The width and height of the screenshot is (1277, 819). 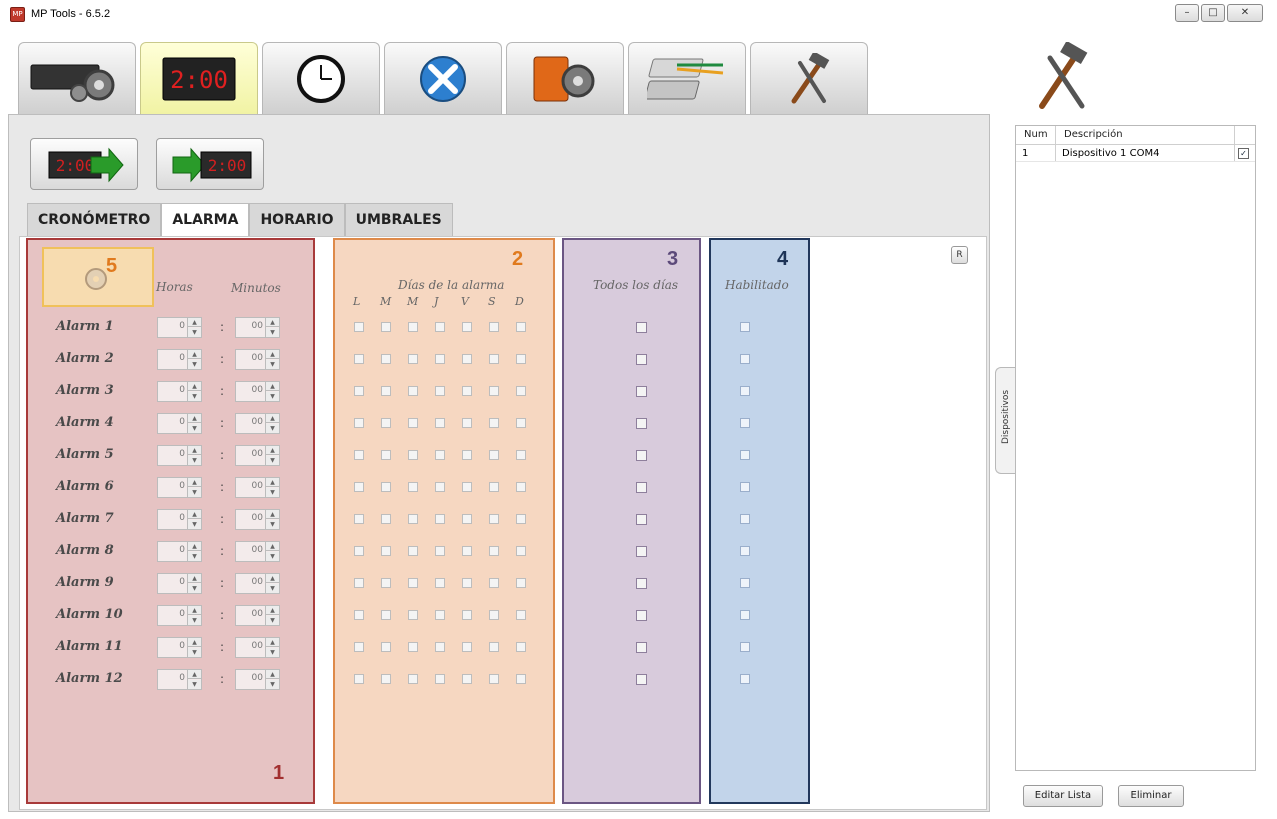 I want to click on maximize-button: □, so click(x=1213, y=13).